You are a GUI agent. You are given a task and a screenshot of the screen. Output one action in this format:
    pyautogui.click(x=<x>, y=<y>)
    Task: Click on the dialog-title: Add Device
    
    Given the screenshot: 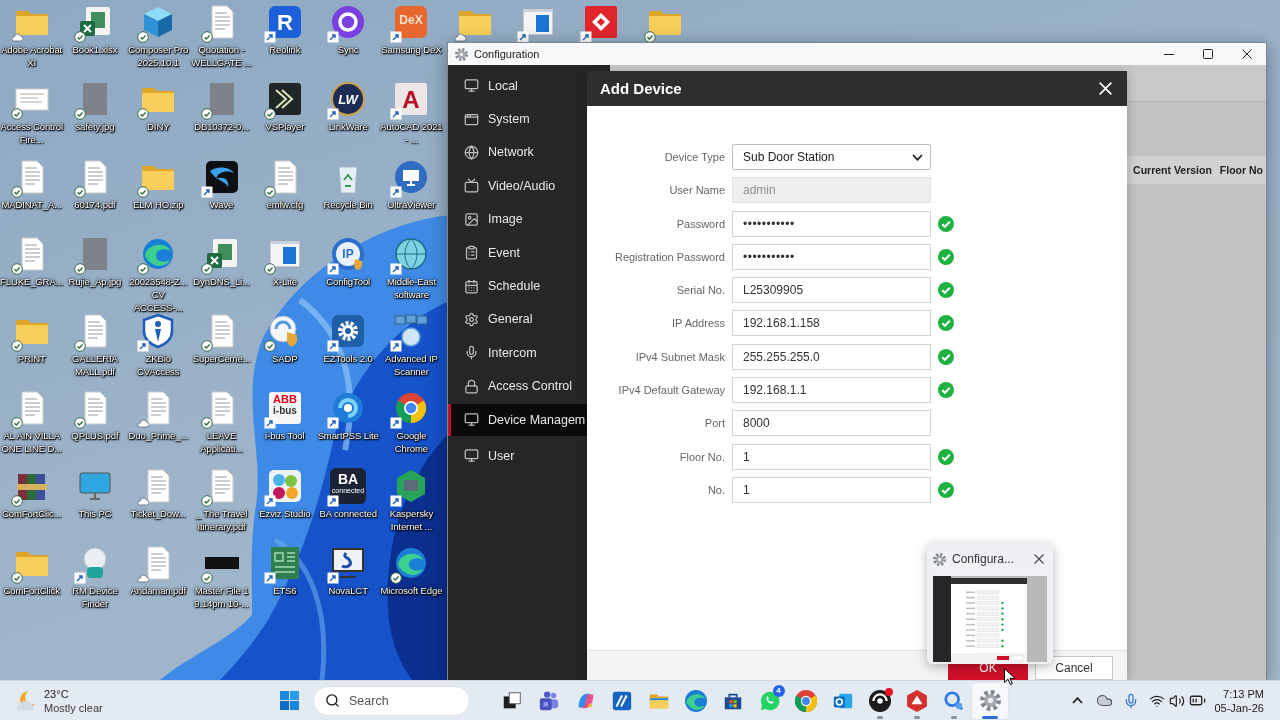 What is the action you would take?
    pyautogui.click(x=641, y=88)
    